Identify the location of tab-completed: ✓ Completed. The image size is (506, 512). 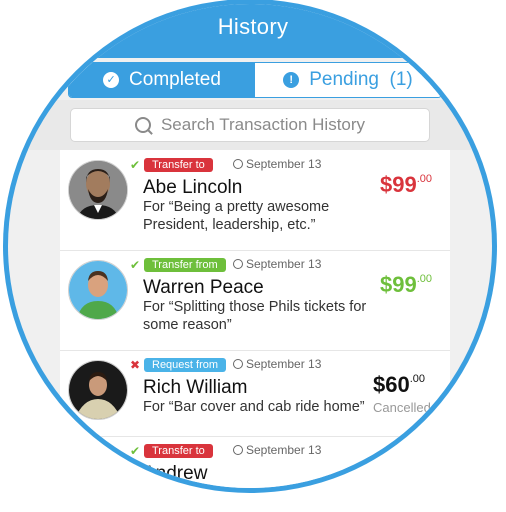
(162, 80).